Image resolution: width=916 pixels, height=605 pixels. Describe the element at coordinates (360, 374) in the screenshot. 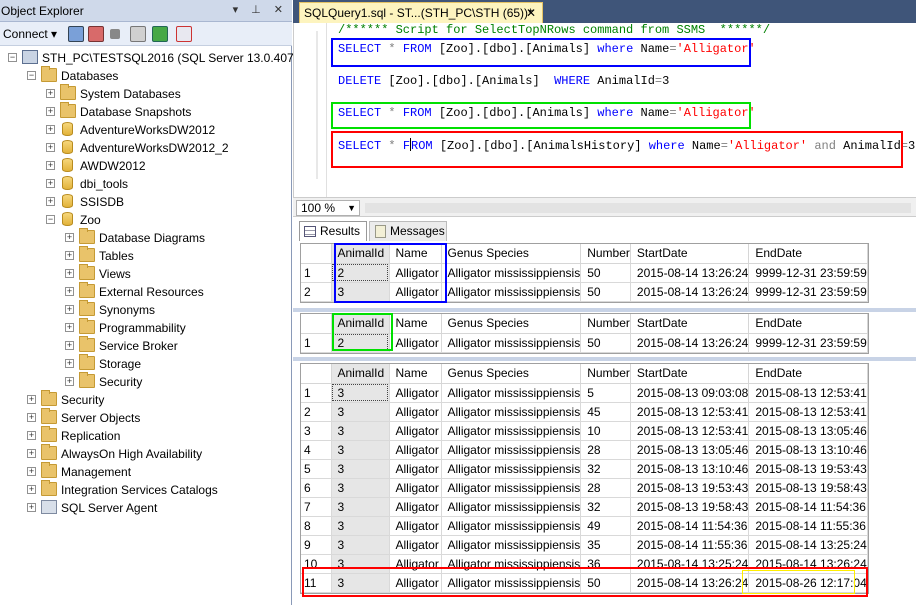

I see `column-header: AnimalId` at that location.